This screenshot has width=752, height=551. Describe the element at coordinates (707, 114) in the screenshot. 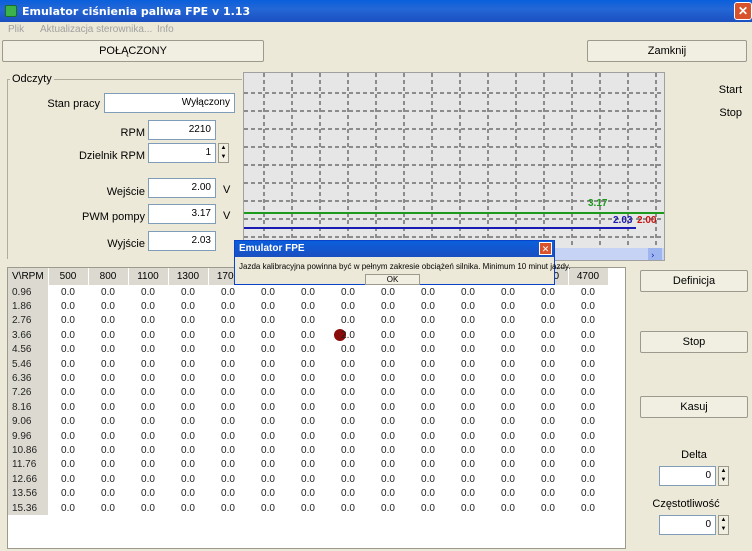

I see `stop-top-button: Stop` at that location.